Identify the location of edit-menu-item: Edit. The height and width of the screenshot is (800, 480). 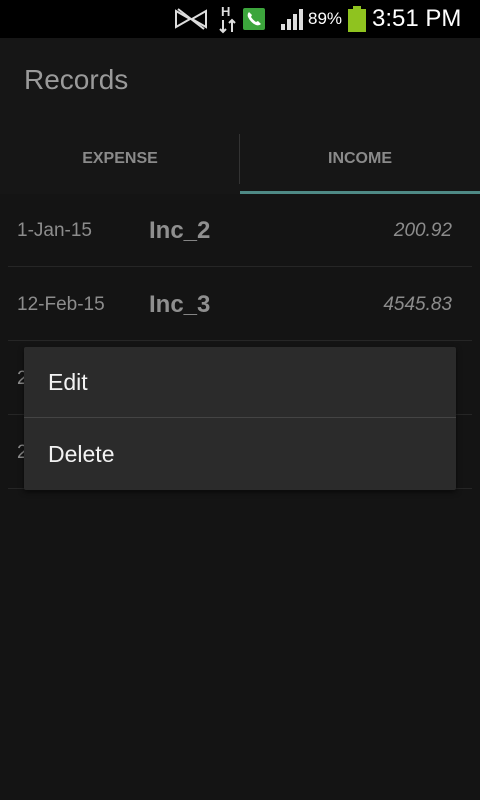
(240, 382).